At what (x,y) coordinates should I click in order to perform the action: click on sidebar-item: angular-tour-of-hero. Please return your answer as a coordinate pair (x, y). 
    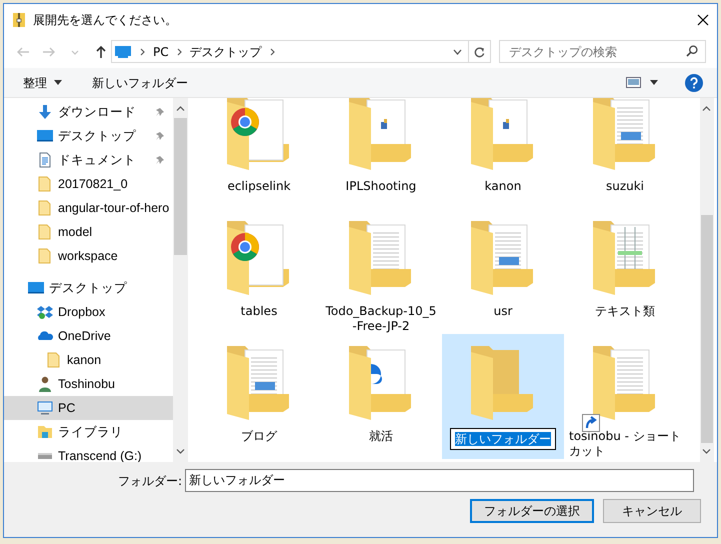
    Looking at the image, I should click on (88, 208).